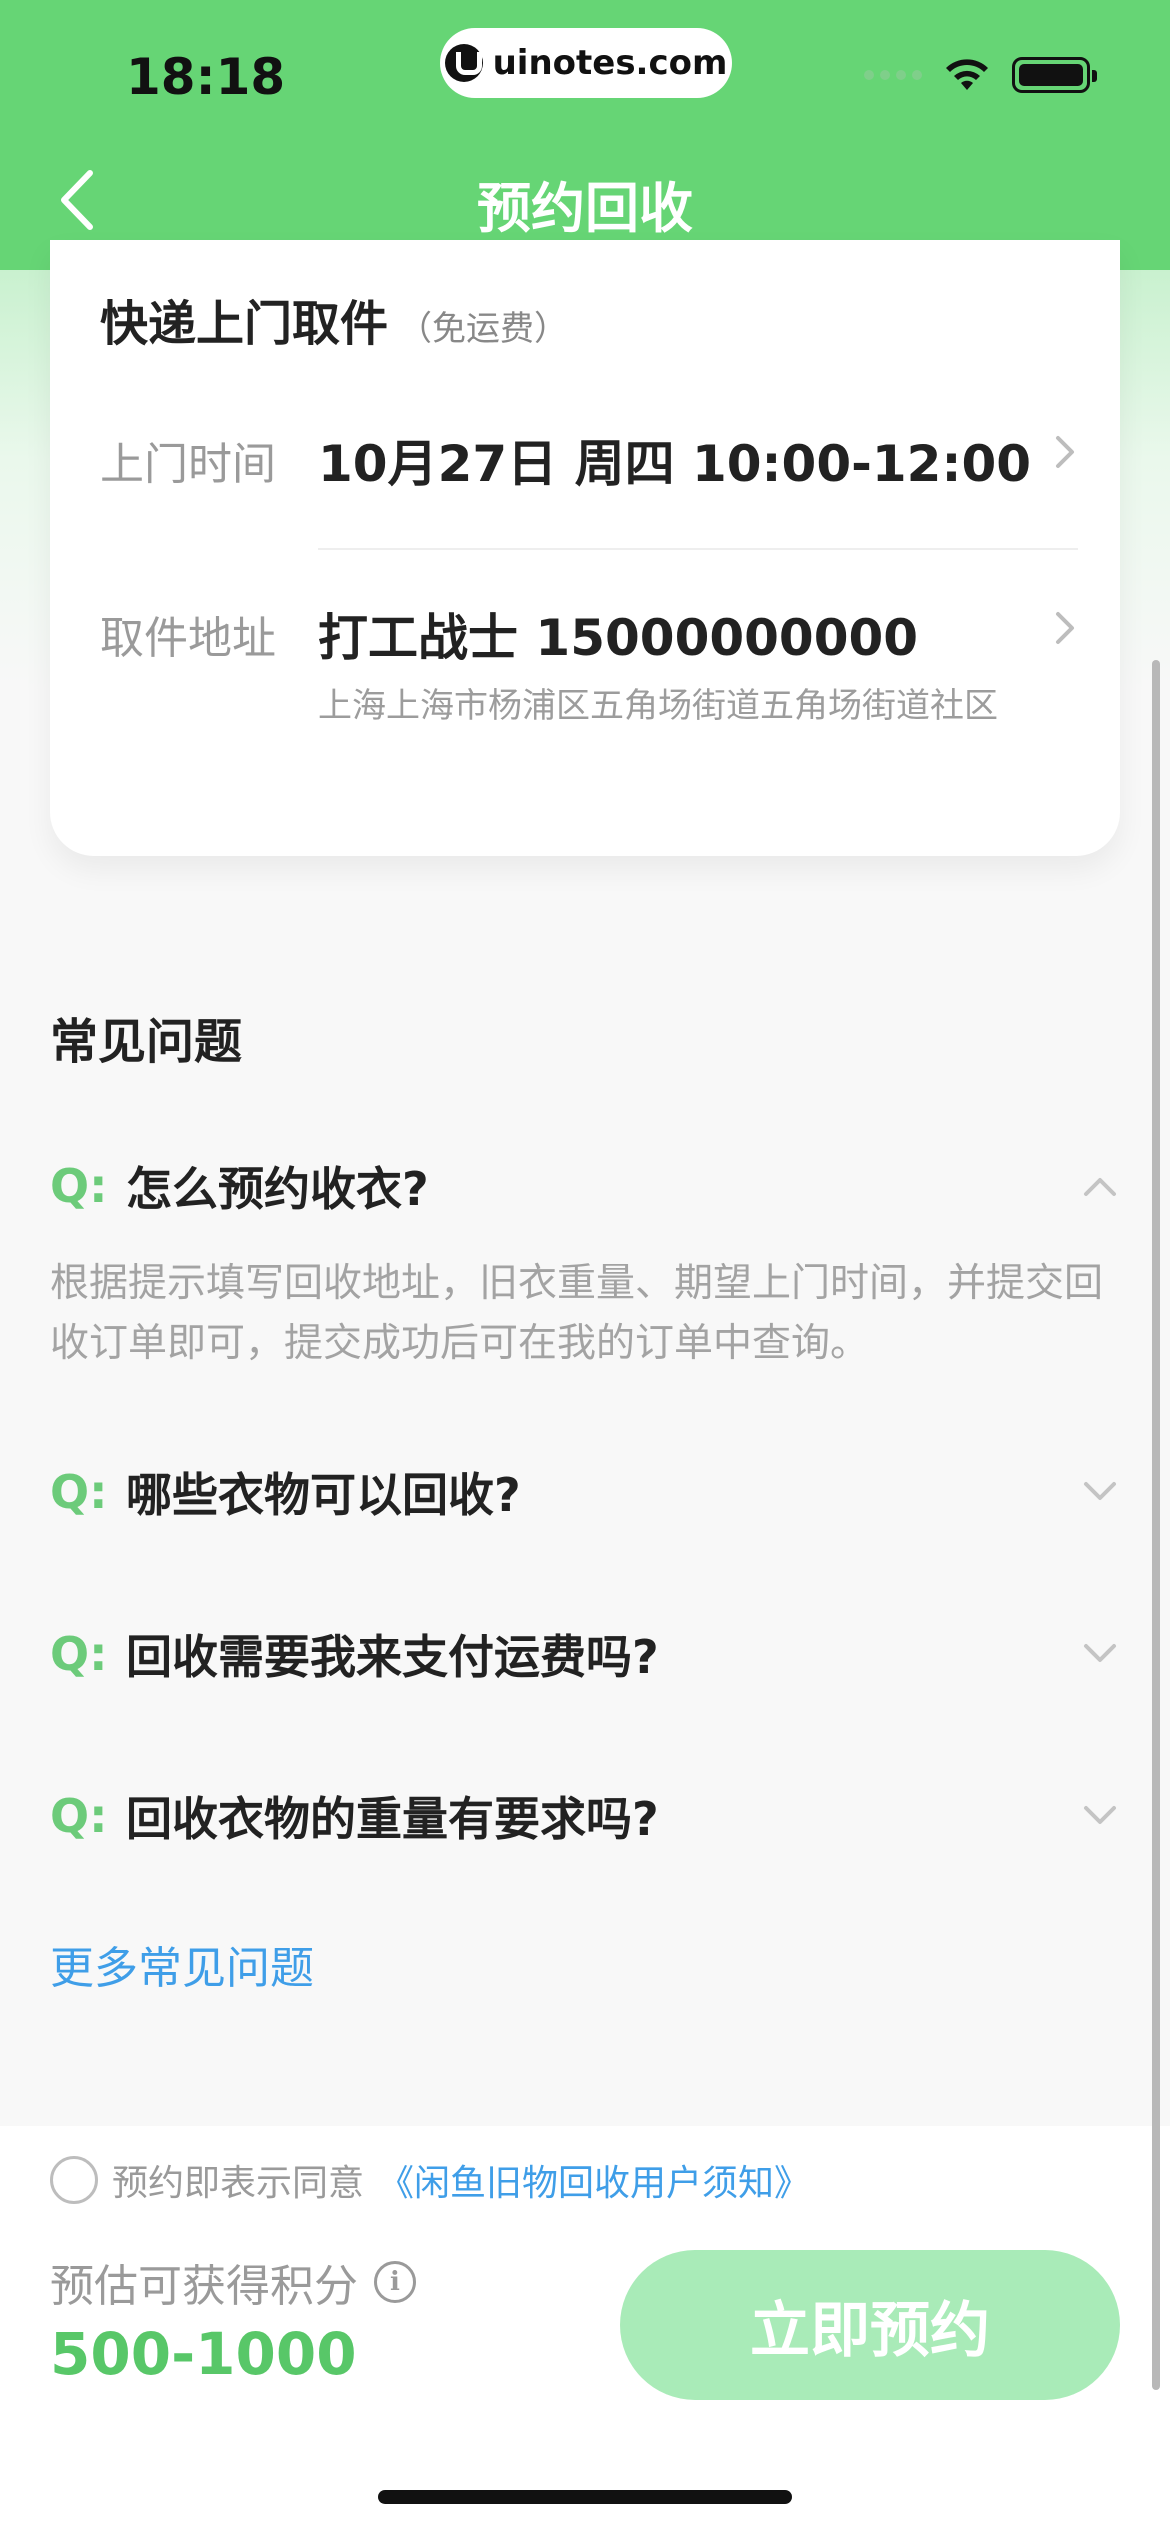 This screenshot has width=1170, height=2532. What do you see at coordinates (594, 2180) in the screenshot?
I see `agreement-link: 《闲鱼旧物回收用户须知》` at bounding box center [594, 2180].